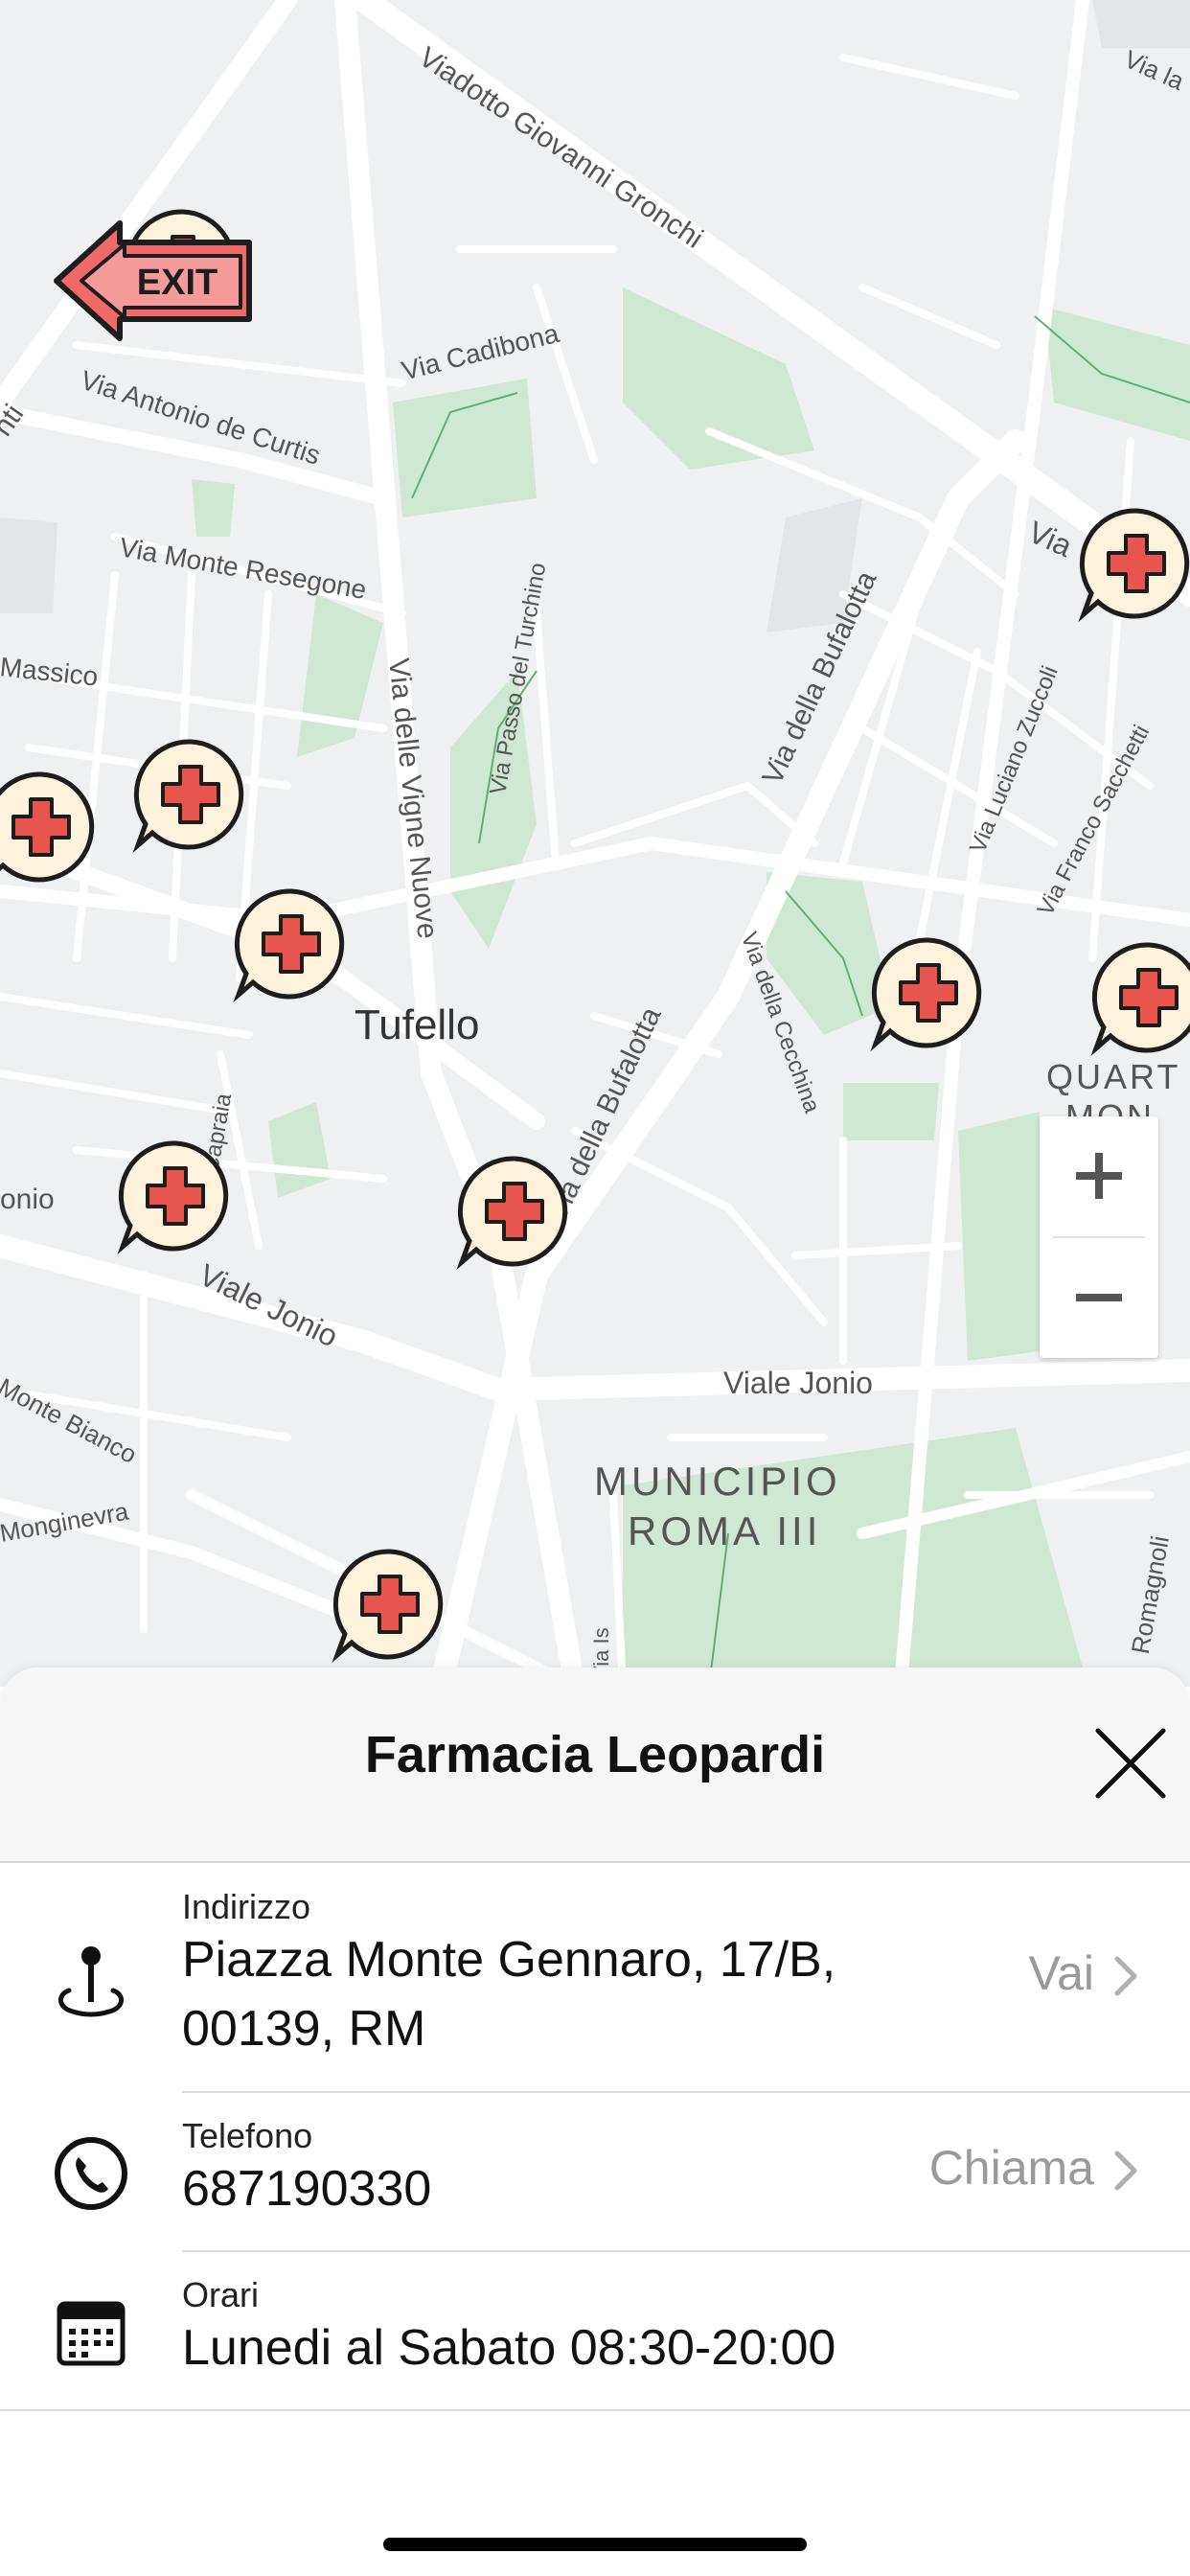 This screenshot has width=1190, height=2576. Describe the element at coordinates (1113, 1076) in the screenshot. I see `district-label: QUART` at that location.